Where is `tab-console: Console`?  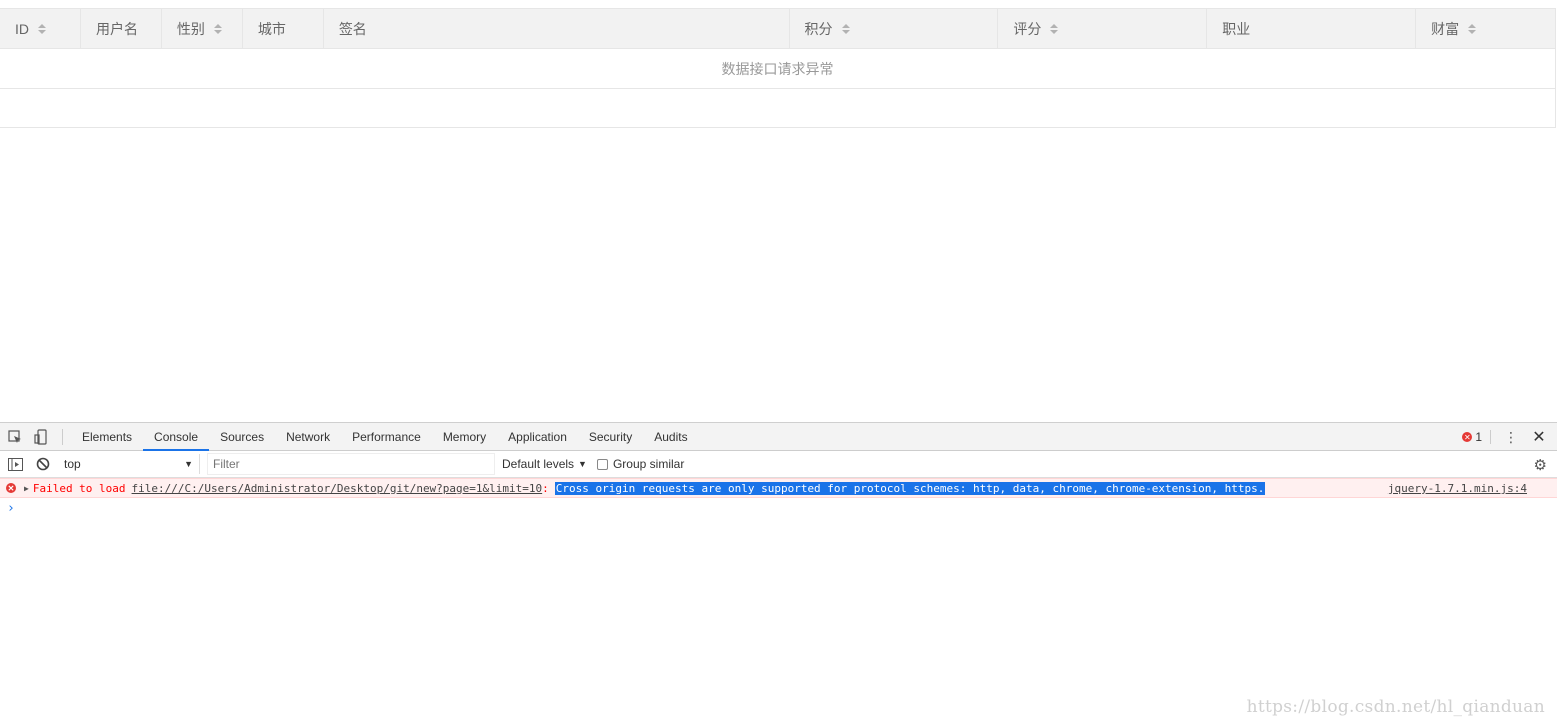
tab-console: Console is located at coordinates (176, 437).